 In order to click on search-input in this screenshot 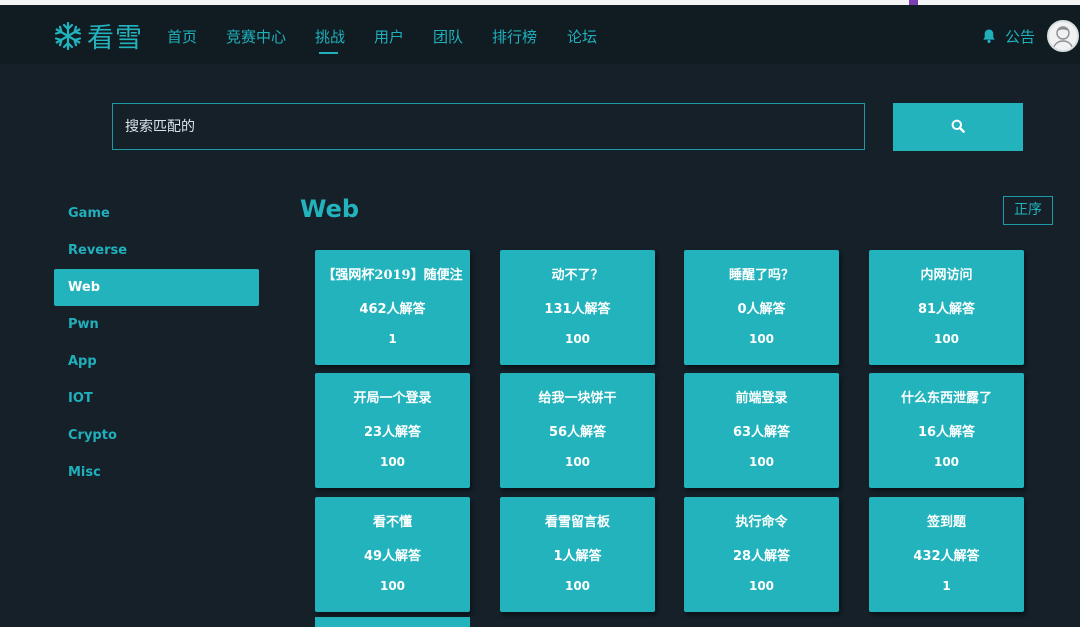, I will do `click(488, 126)`.